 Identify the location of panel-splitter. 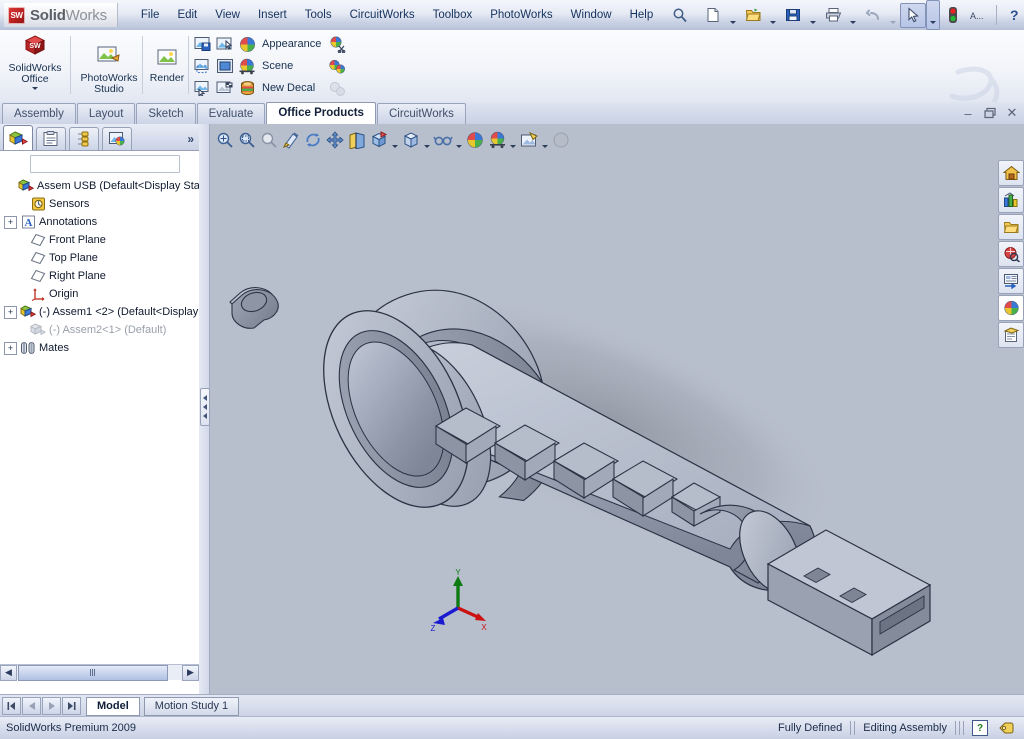
(204, 409).